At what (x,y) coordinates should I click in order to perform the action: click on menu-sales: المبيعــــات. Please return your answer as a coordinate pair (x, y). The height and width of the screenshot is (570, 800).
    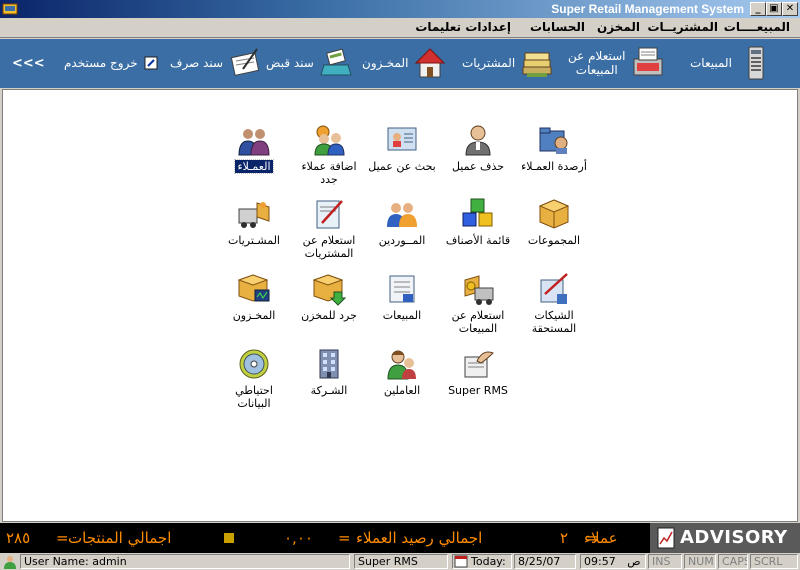
    Looking at the image, I should click on (757, 27).